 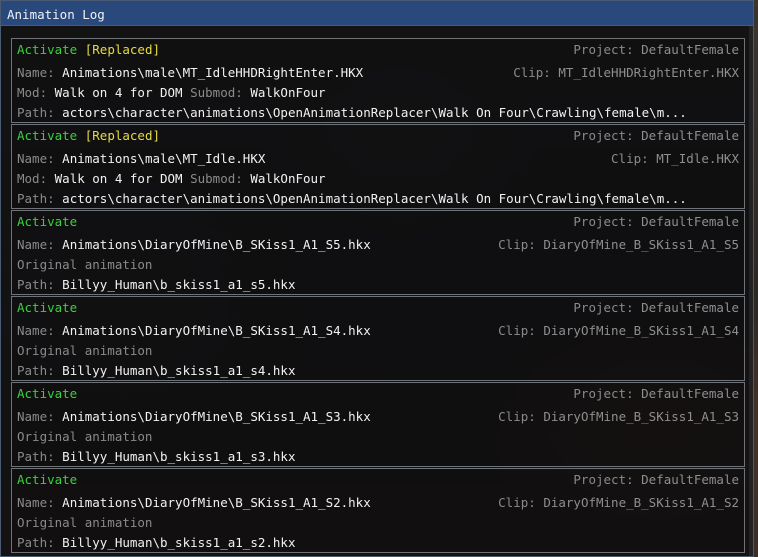 What do you see at coordinates (641, 330) in the screenshot?
I see `clip-value: DiaryOfMine_B_SKiss1_A1_S4` at bounding box center [641, 330].